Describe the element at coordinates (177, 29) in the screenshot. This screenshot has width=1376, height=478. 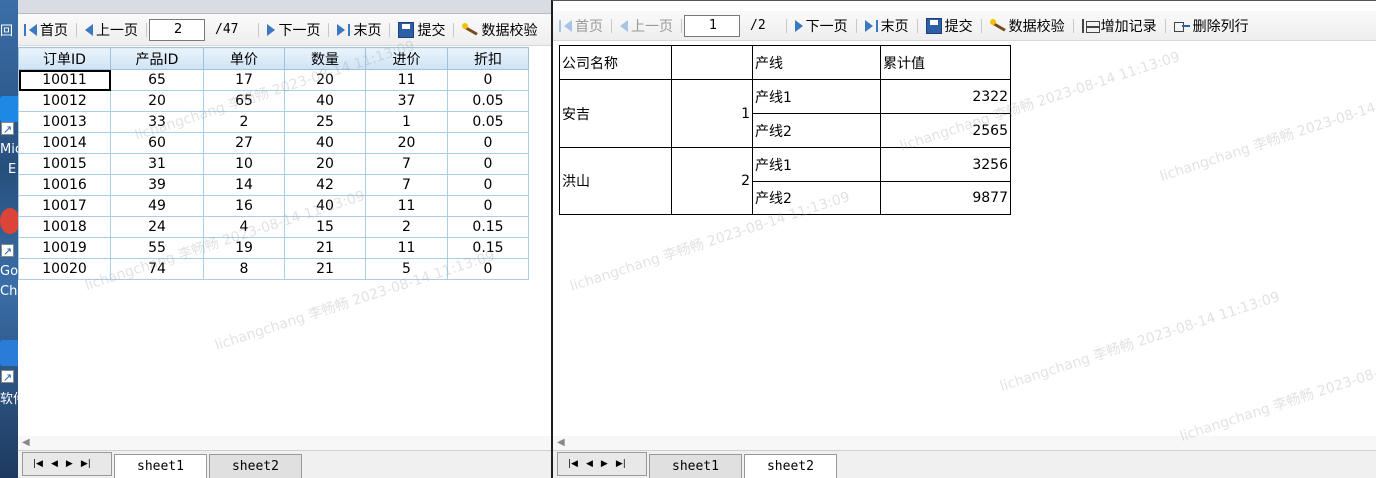
I see `page-number-input: 2` at that location.